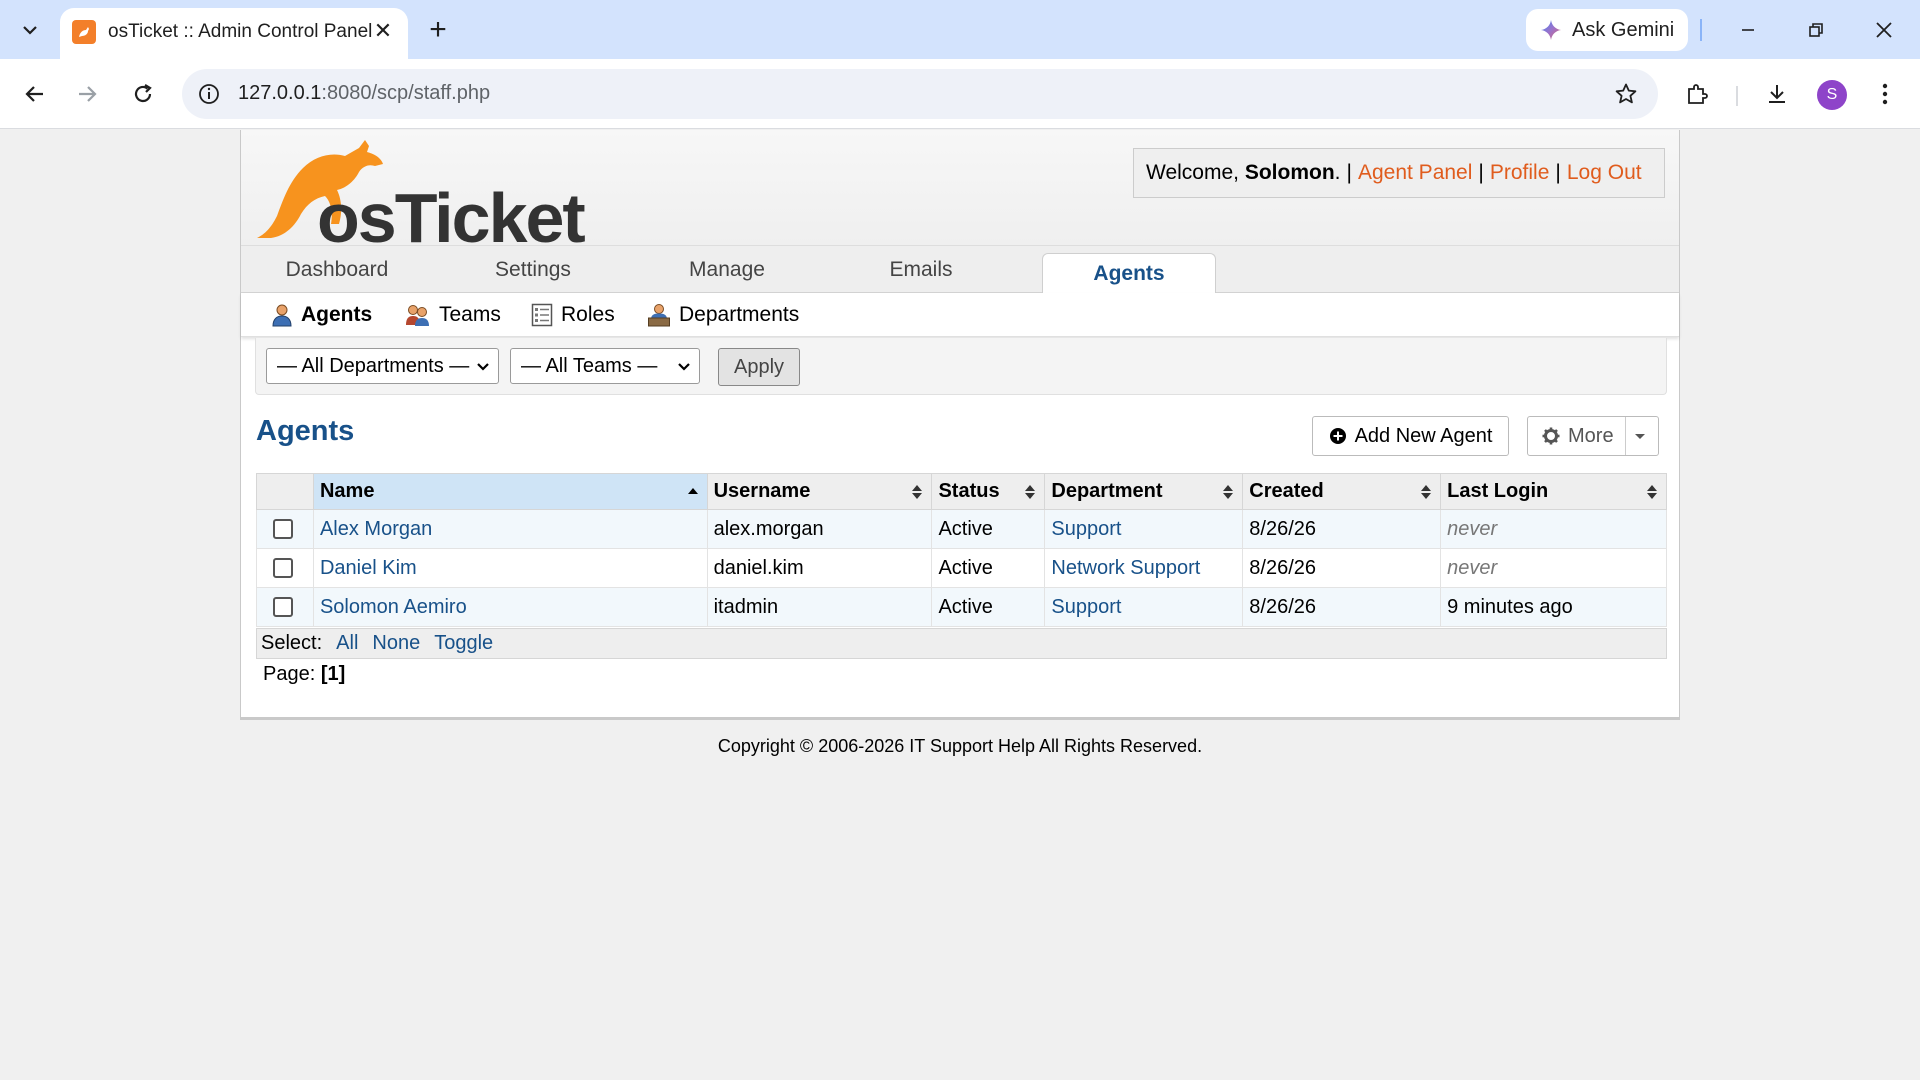 This screenshot has width=1920, height=1080. Describe the element at coordinates (292, 643) in the screenshot. I see `select-label: Select:` at that location.